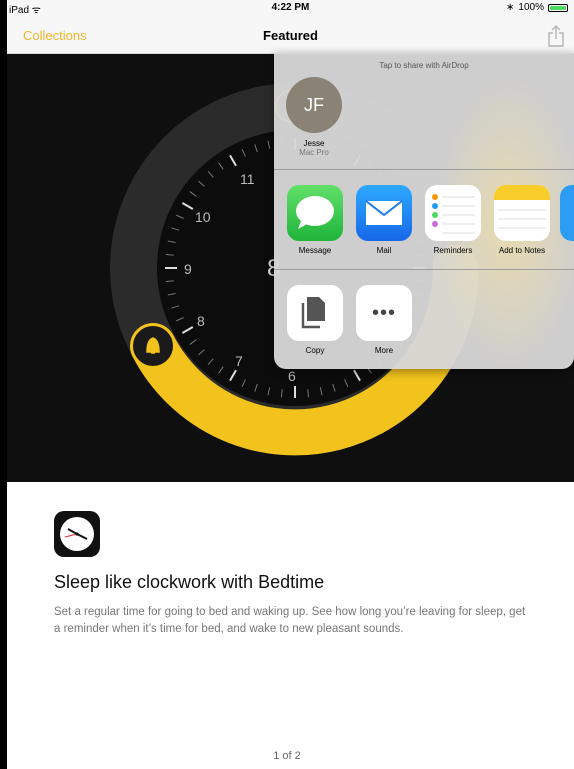 The image size is (574, 769). I want to click on share-icon, so click(556, 36).